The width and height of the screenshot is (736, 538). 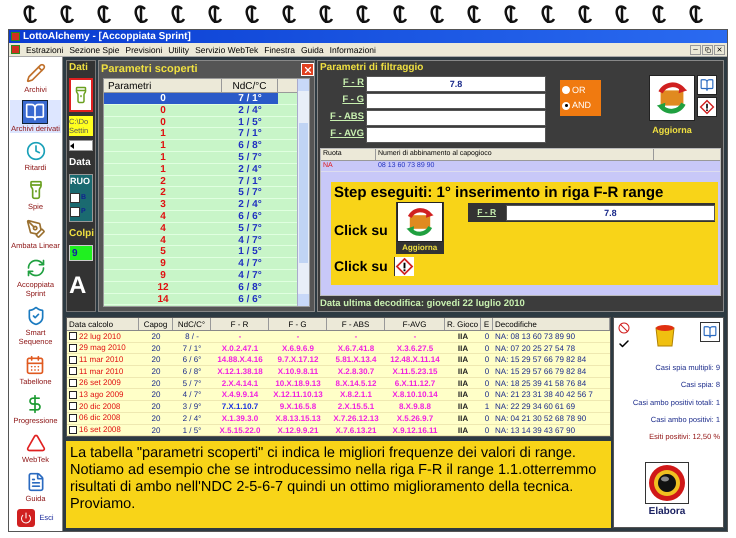 I want to click on restore-button, so click(x=707, y=49).